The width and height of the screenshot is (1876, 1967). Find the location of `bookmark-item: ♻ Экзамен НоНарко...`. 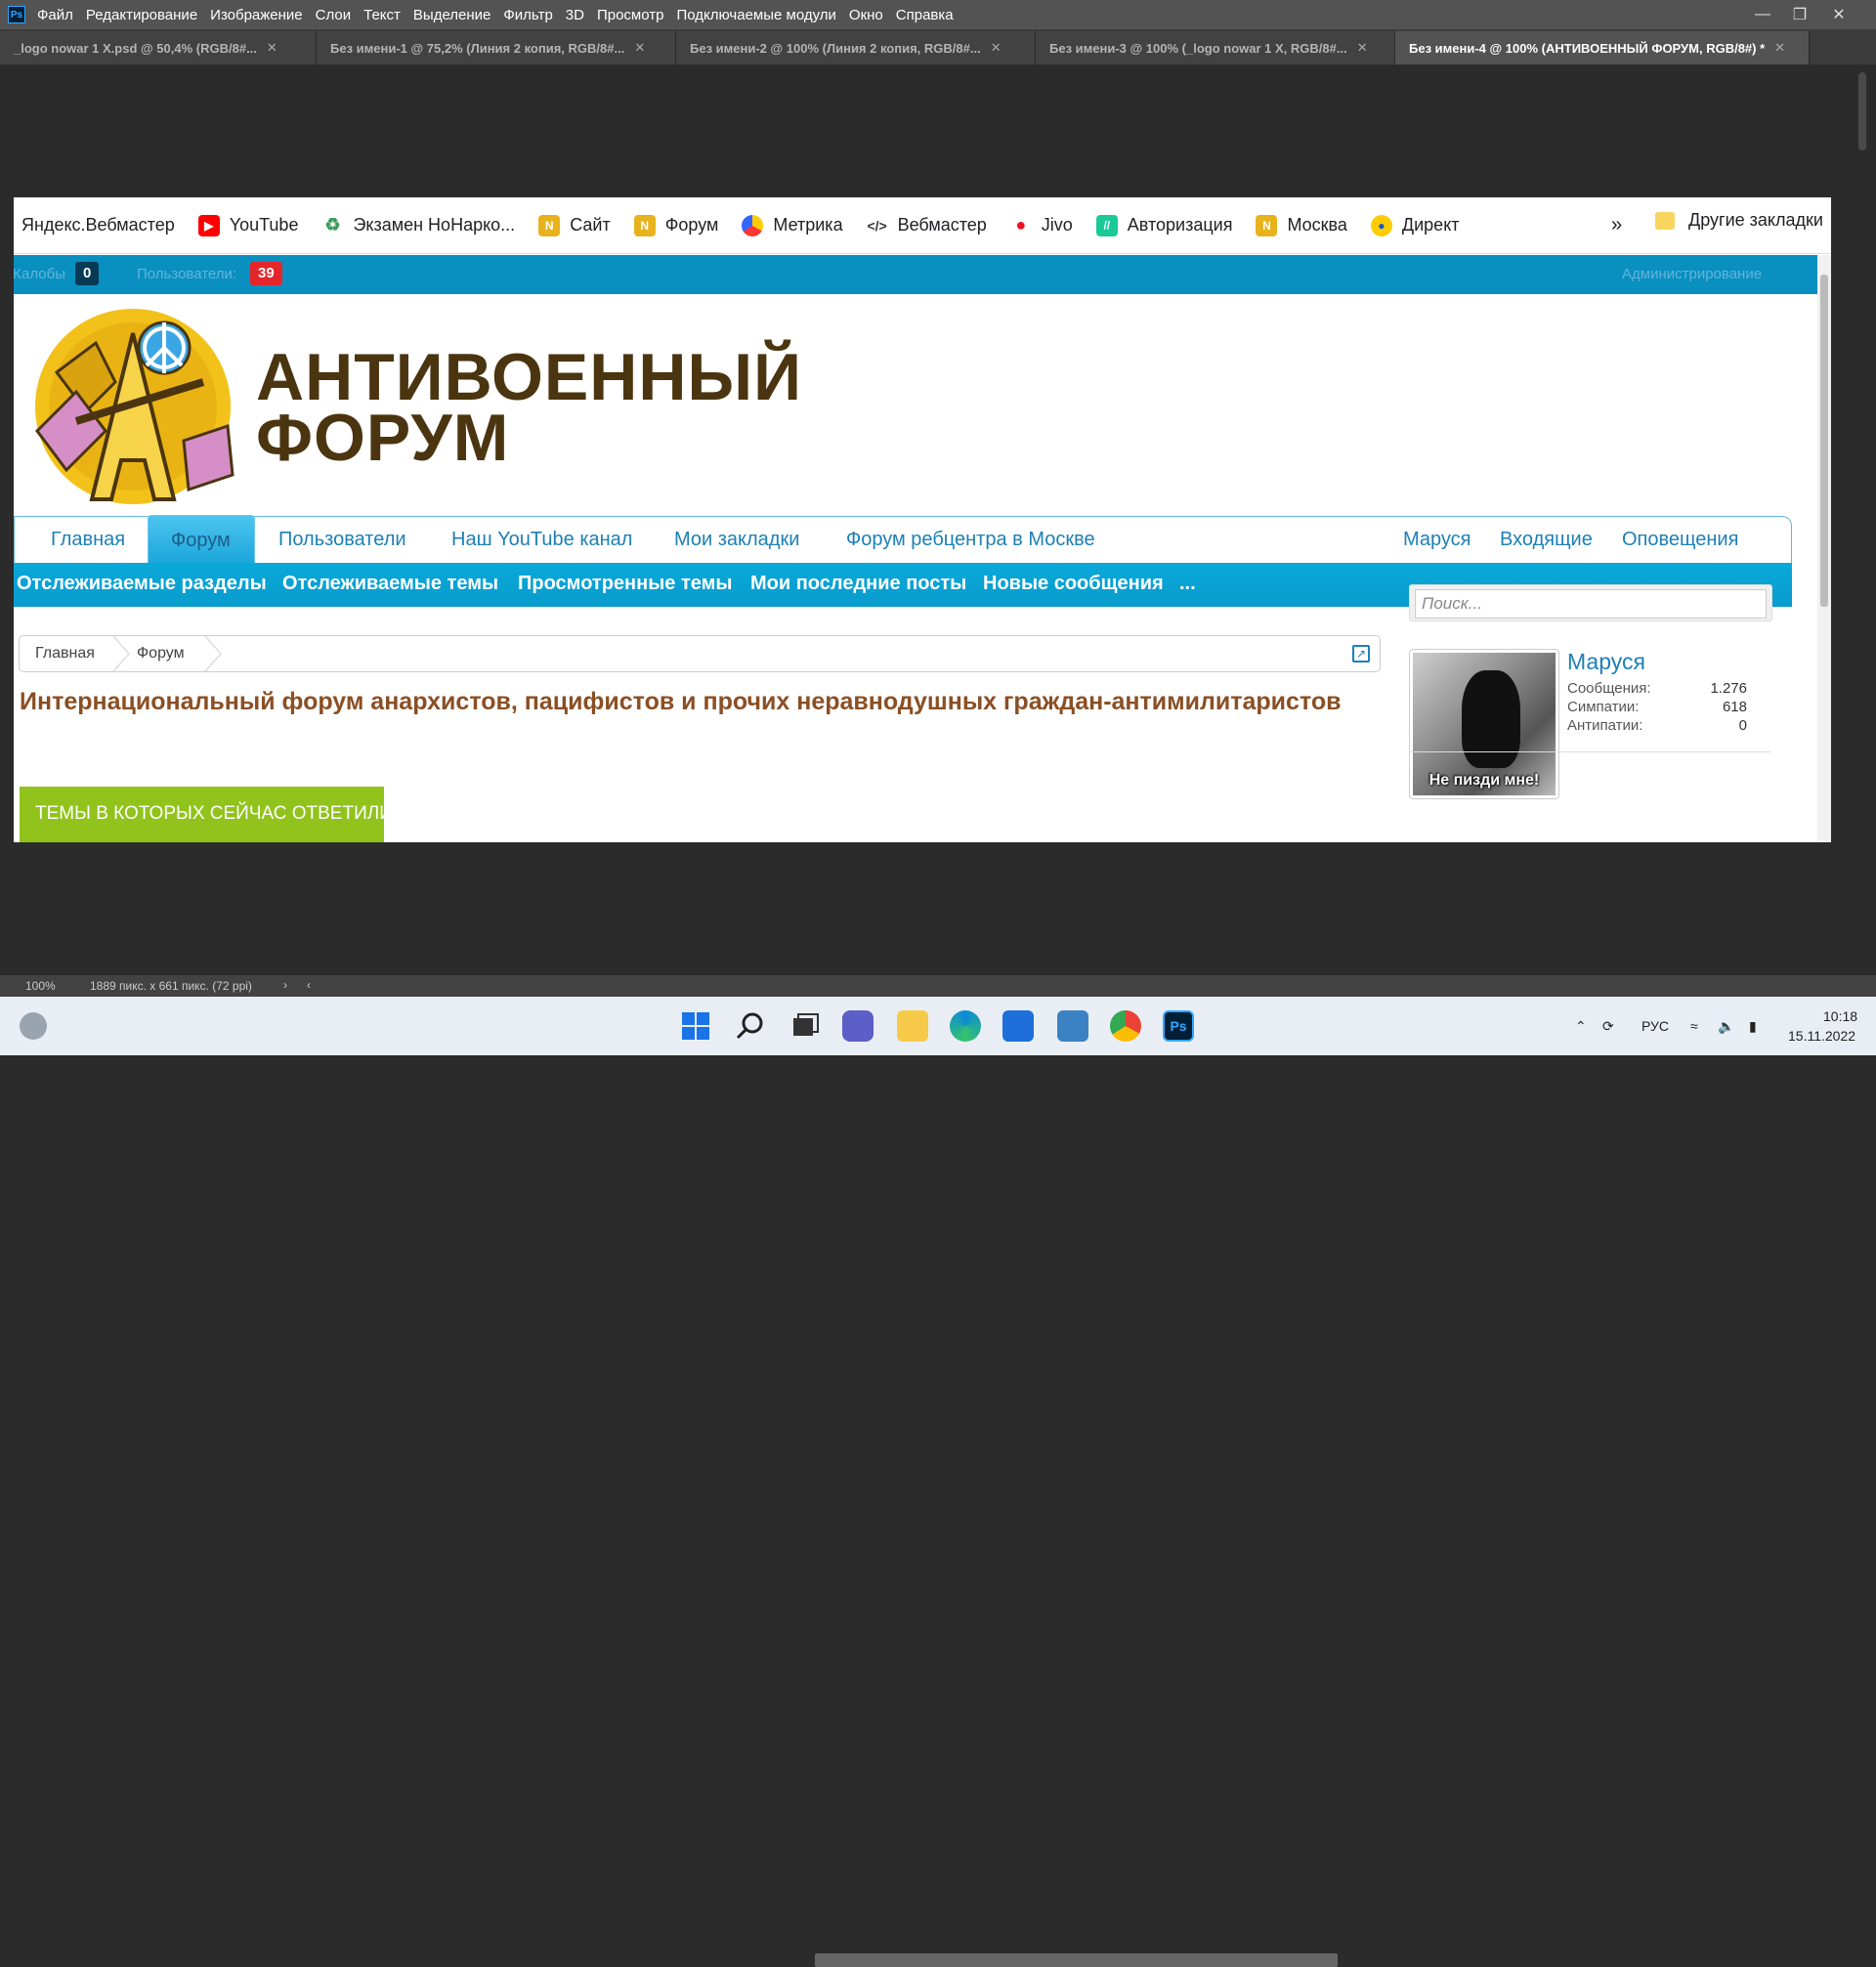

bookmark-item: ♻ Экзамен НоНарко... is located at coordinates (418, 225).